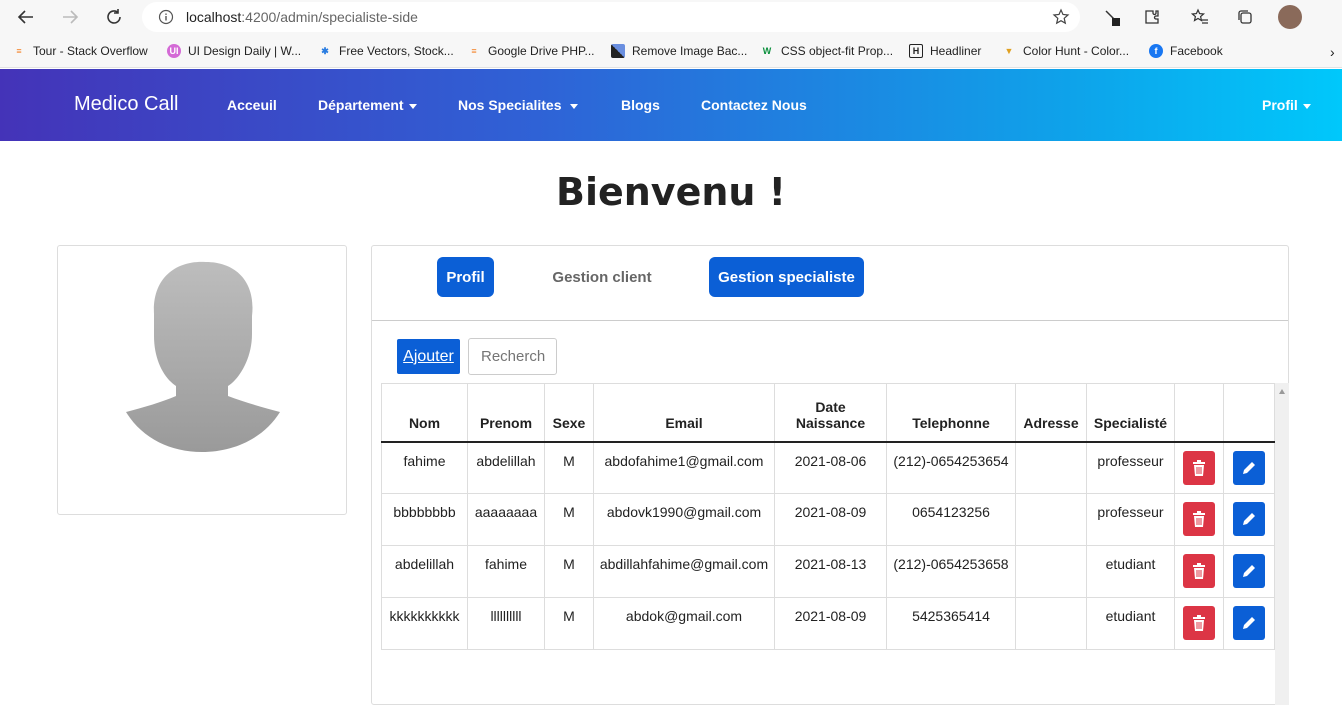  What do you see at coordinates (684, 519) in the screenshot?
I see `cell-email: abdovk1990@gmail.com` at bounding box center [684, 519].